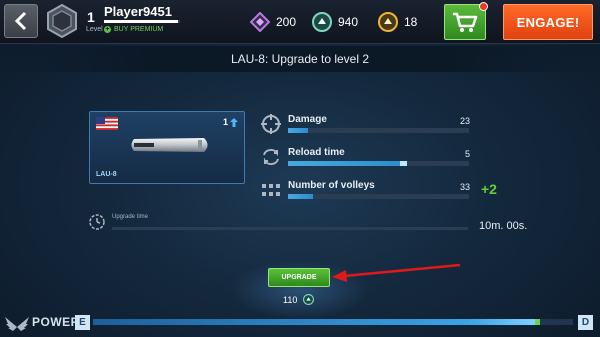 The image size is (600, 337). I want to click on chevron-left-icon, so click(20, 21).